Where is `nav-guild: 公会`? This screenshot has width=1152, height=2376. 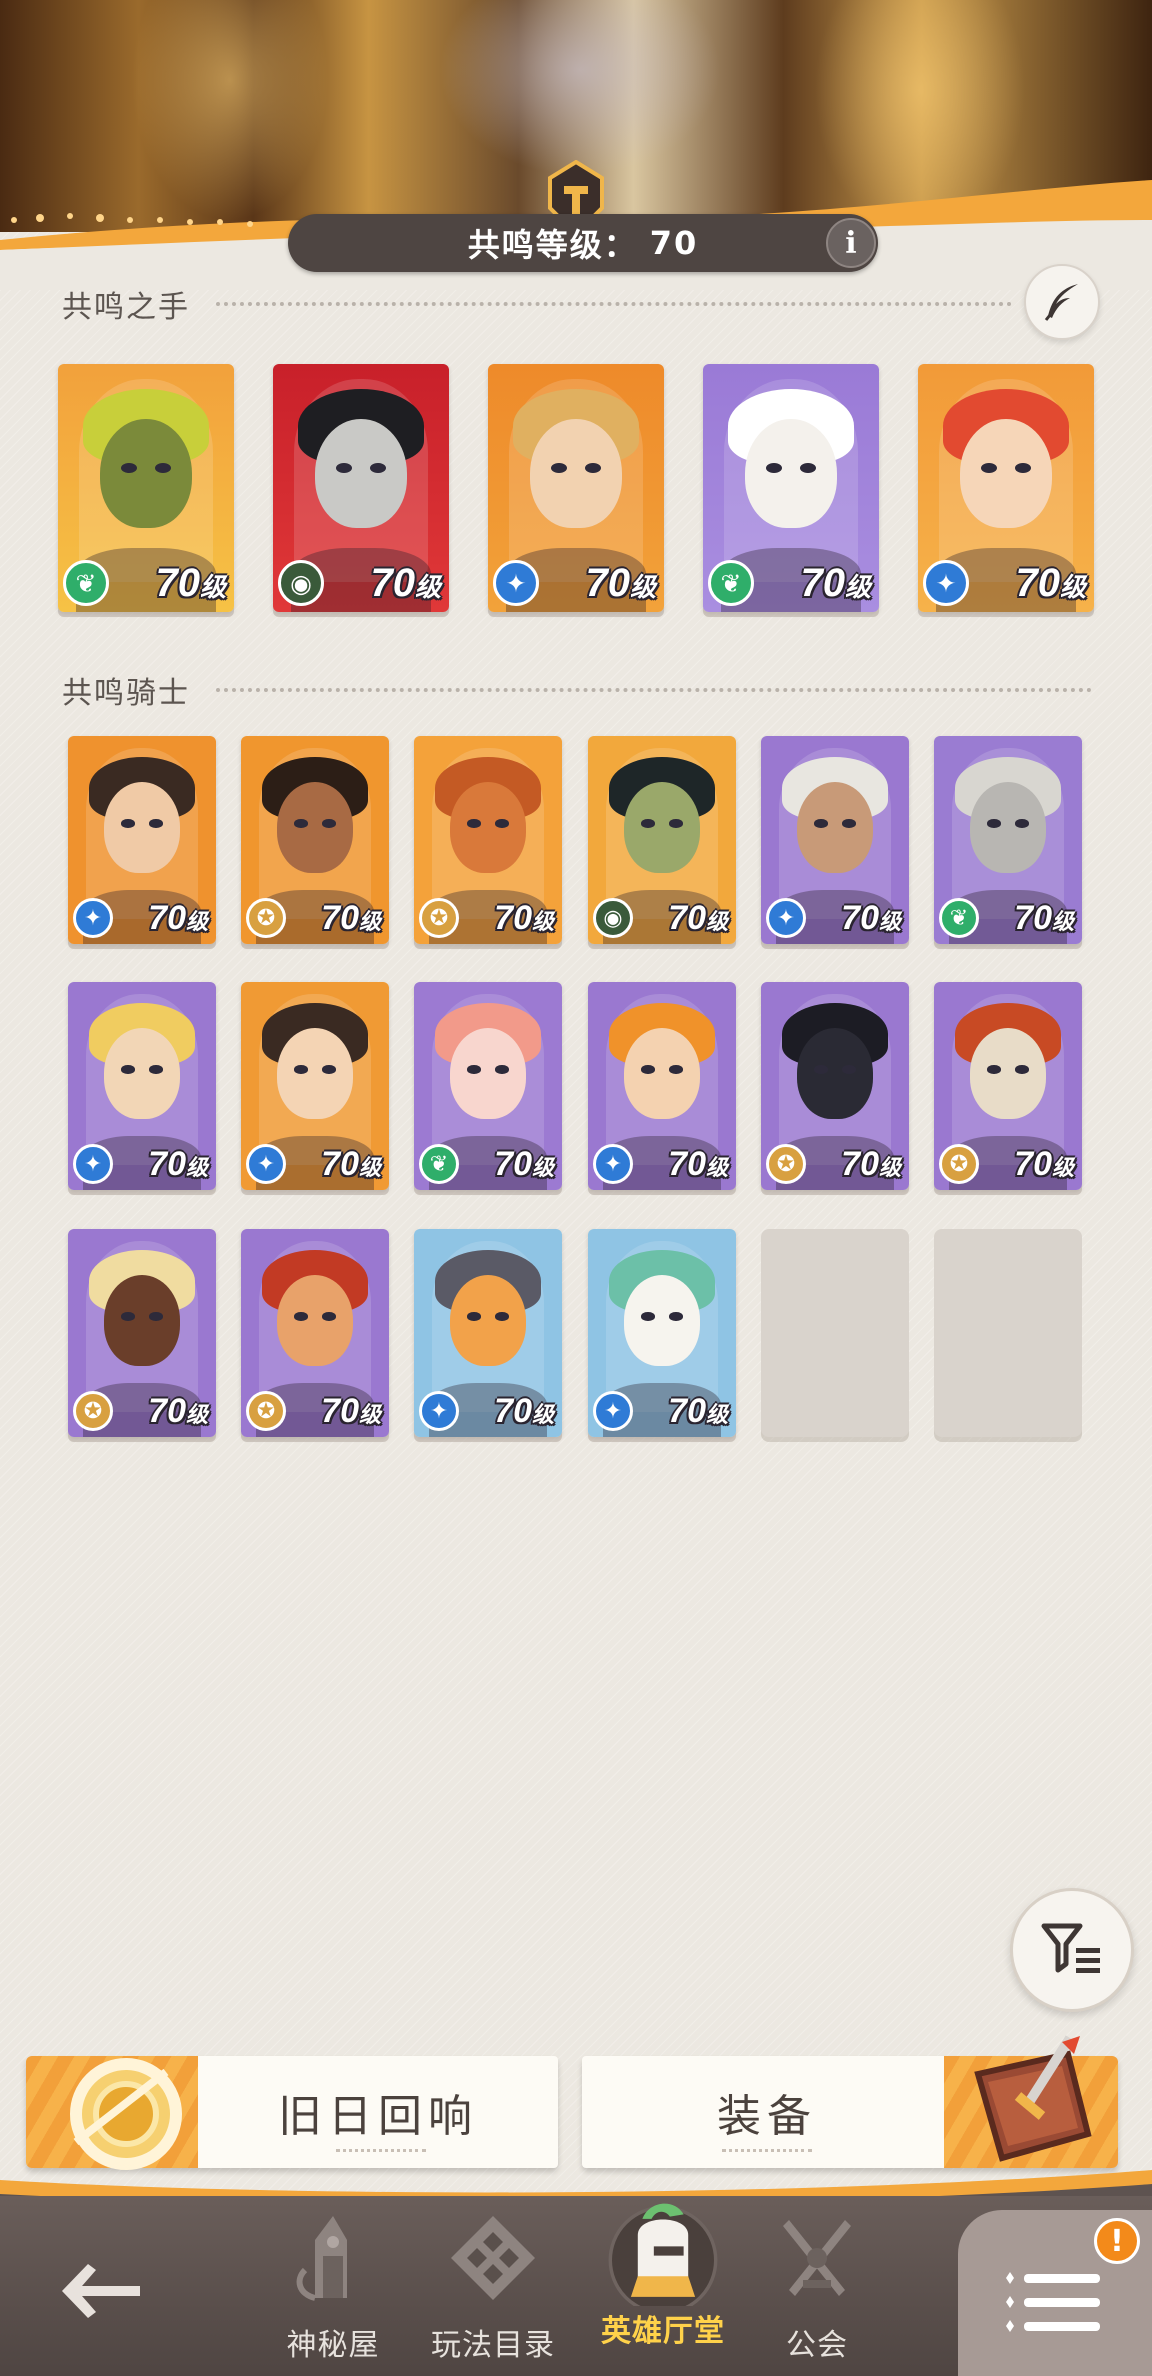 nav-guild: 公会 is located at coordinates (817, 2290).